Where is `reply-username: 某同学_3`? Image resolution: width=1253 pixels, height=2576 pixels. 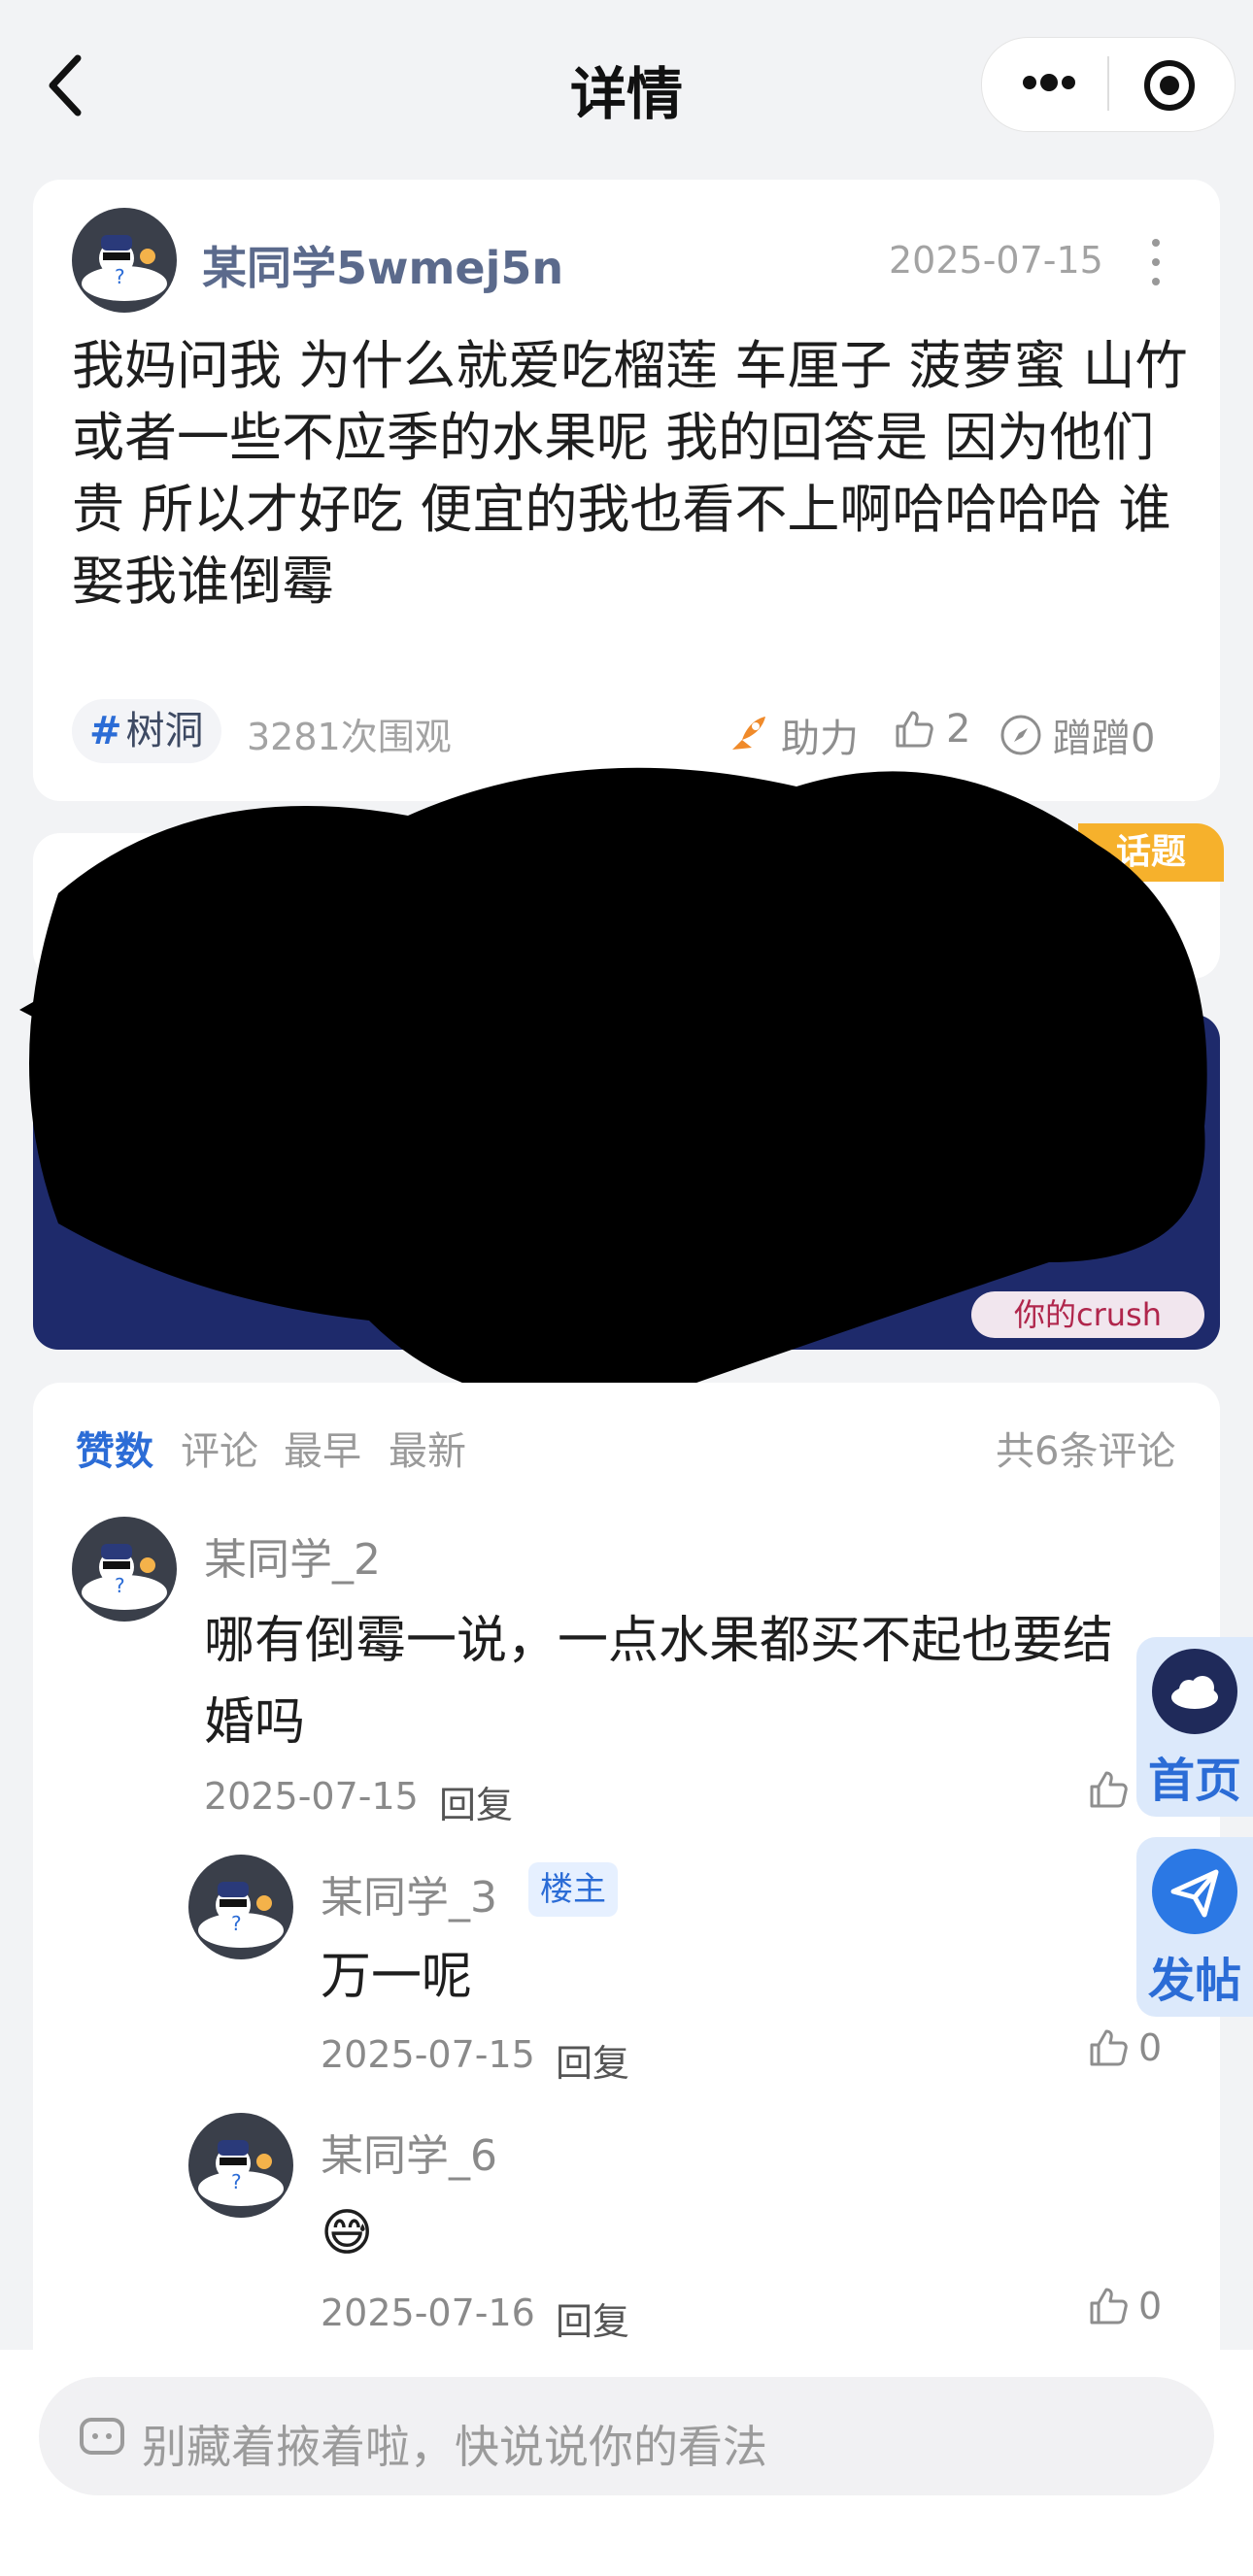 reply-username: 某同学_3 is located at coordinates (409, 1893).